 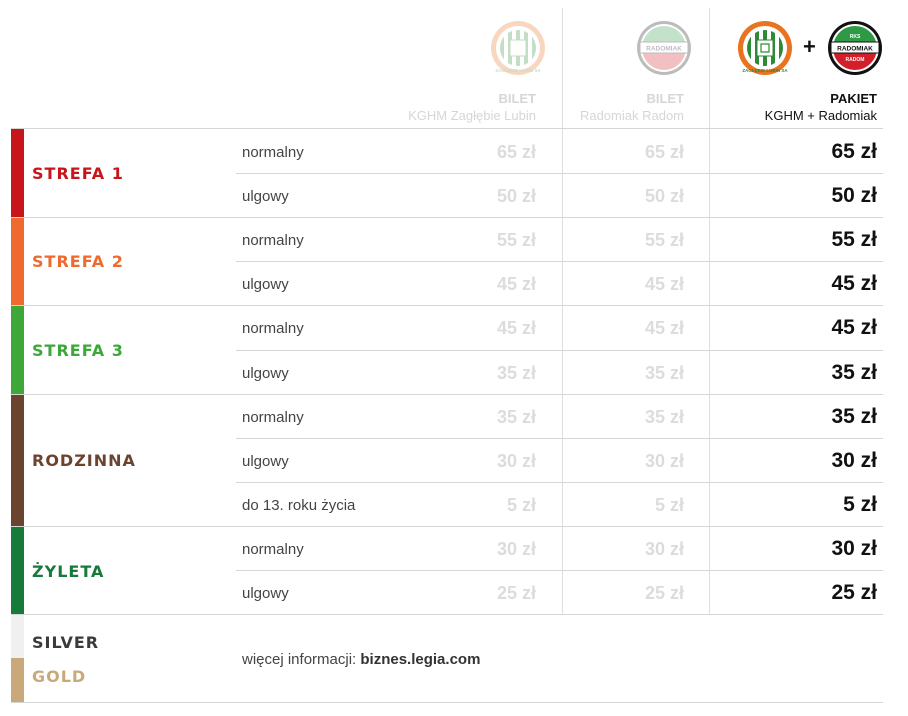 What do you see at coordinates (517, 98) in the screenshot?
I see `header-kghm-line1: BILET` at bounding box center [517, 98].